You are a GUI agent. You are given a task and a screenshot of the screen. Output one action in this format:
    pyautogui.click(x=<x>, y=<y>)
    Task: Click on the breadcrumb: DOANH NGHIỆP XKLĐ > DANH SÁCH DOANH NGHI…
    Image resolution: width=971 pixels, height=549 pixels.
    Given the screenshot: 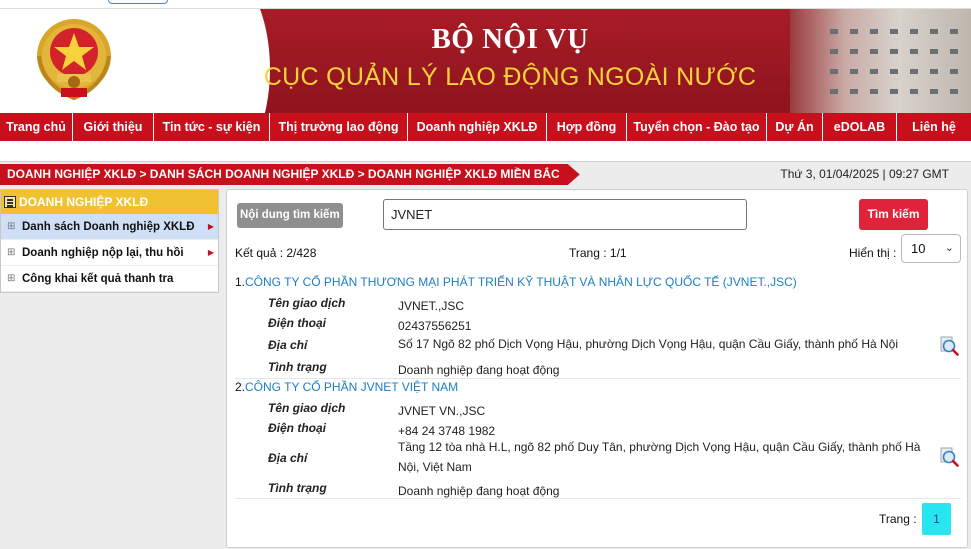 What is the action you would take?
    pyautogui.click(x=290, y=174)
    